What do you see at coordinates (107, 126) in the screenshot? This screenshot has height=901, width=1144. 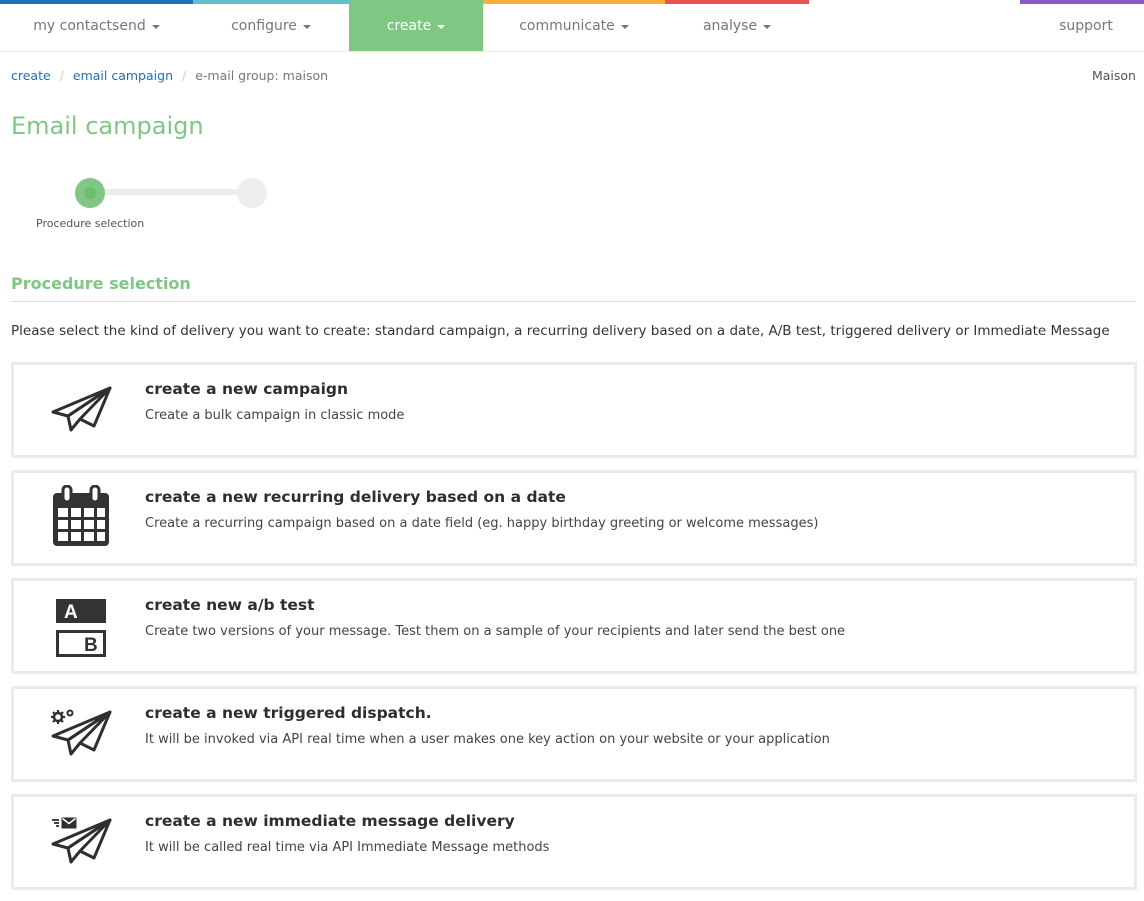 I see `page-title: Email campaign` at bounding box center [107, 126].